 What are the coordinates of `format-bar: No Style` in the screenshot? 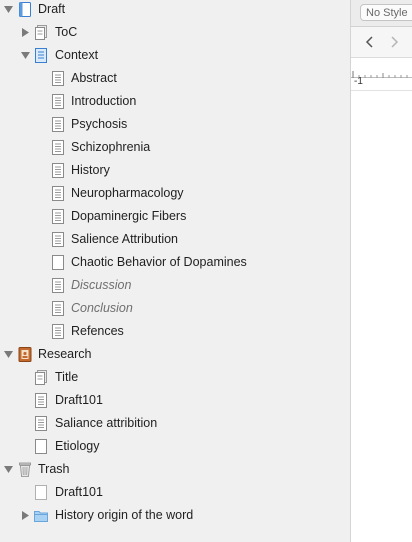 It's located at (381, 13).